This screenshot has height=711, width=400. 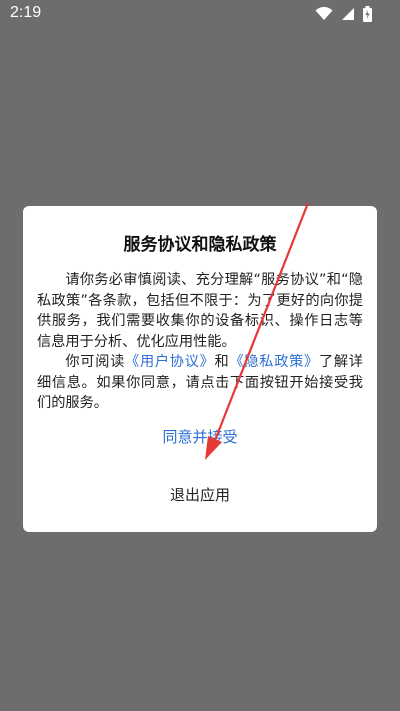 What do you see at coordinates (324, 14) in the screenshot?
I see `wifi-icon` at bounding box center [324, 14].